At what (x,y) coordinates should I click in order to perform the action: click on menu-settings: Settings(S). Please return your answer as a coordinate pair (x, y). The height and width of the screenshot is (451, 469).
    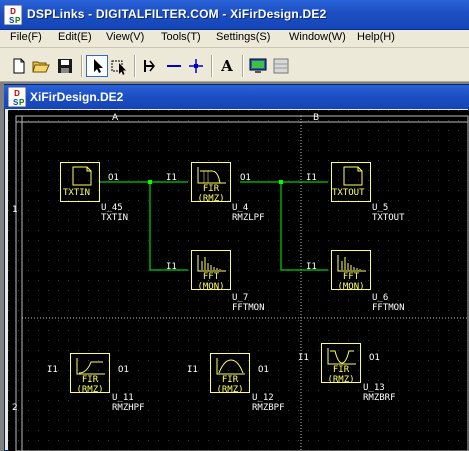
    Looking at the image, I should click on (243, 37).